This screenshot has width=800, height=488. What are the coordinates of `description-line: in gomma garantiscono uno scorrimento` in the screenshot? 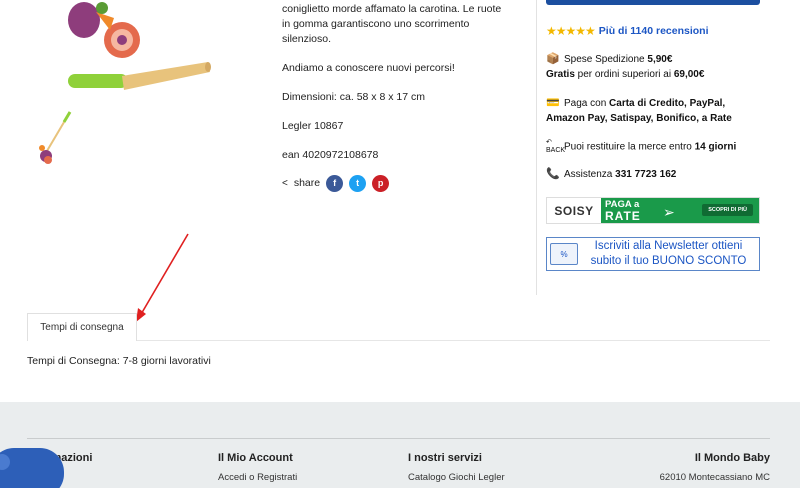 It's located at (376, 24).